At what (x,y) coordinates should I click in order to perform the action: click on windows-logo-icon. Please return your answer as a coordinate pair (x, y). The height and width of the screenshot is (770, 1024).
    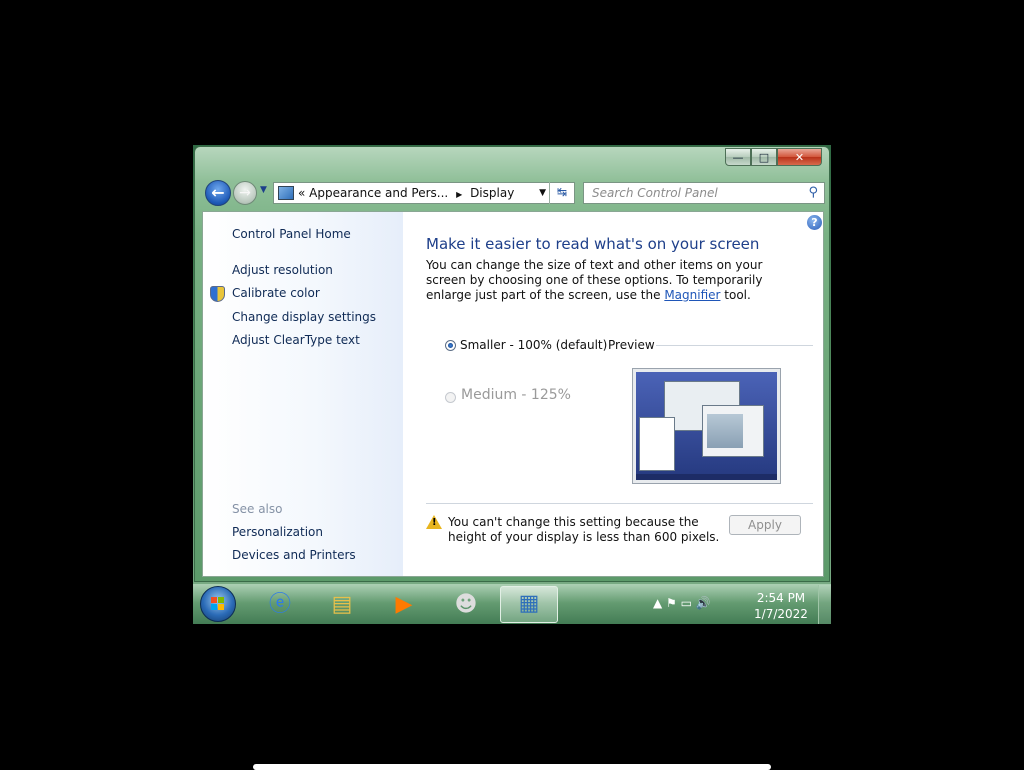
    Looking at the image, I should click on (218, 604).